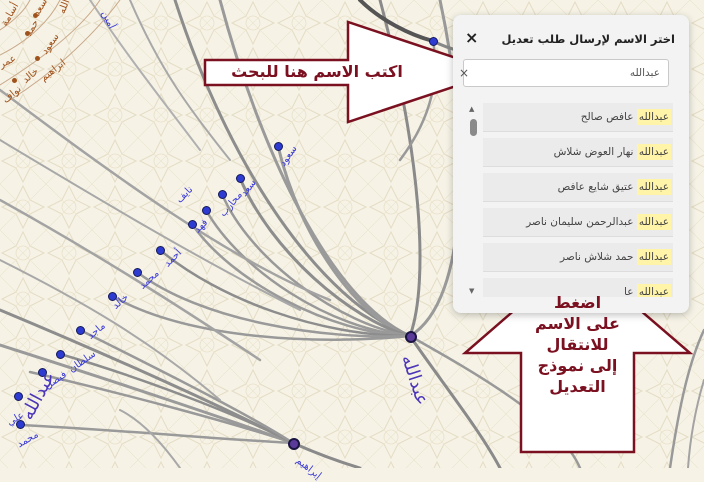 The image size is (704, 482). Describe the element at coordinates (598, 257) in the screenshot. I see `result-rest: حمد شلاش ناصر` at that location.